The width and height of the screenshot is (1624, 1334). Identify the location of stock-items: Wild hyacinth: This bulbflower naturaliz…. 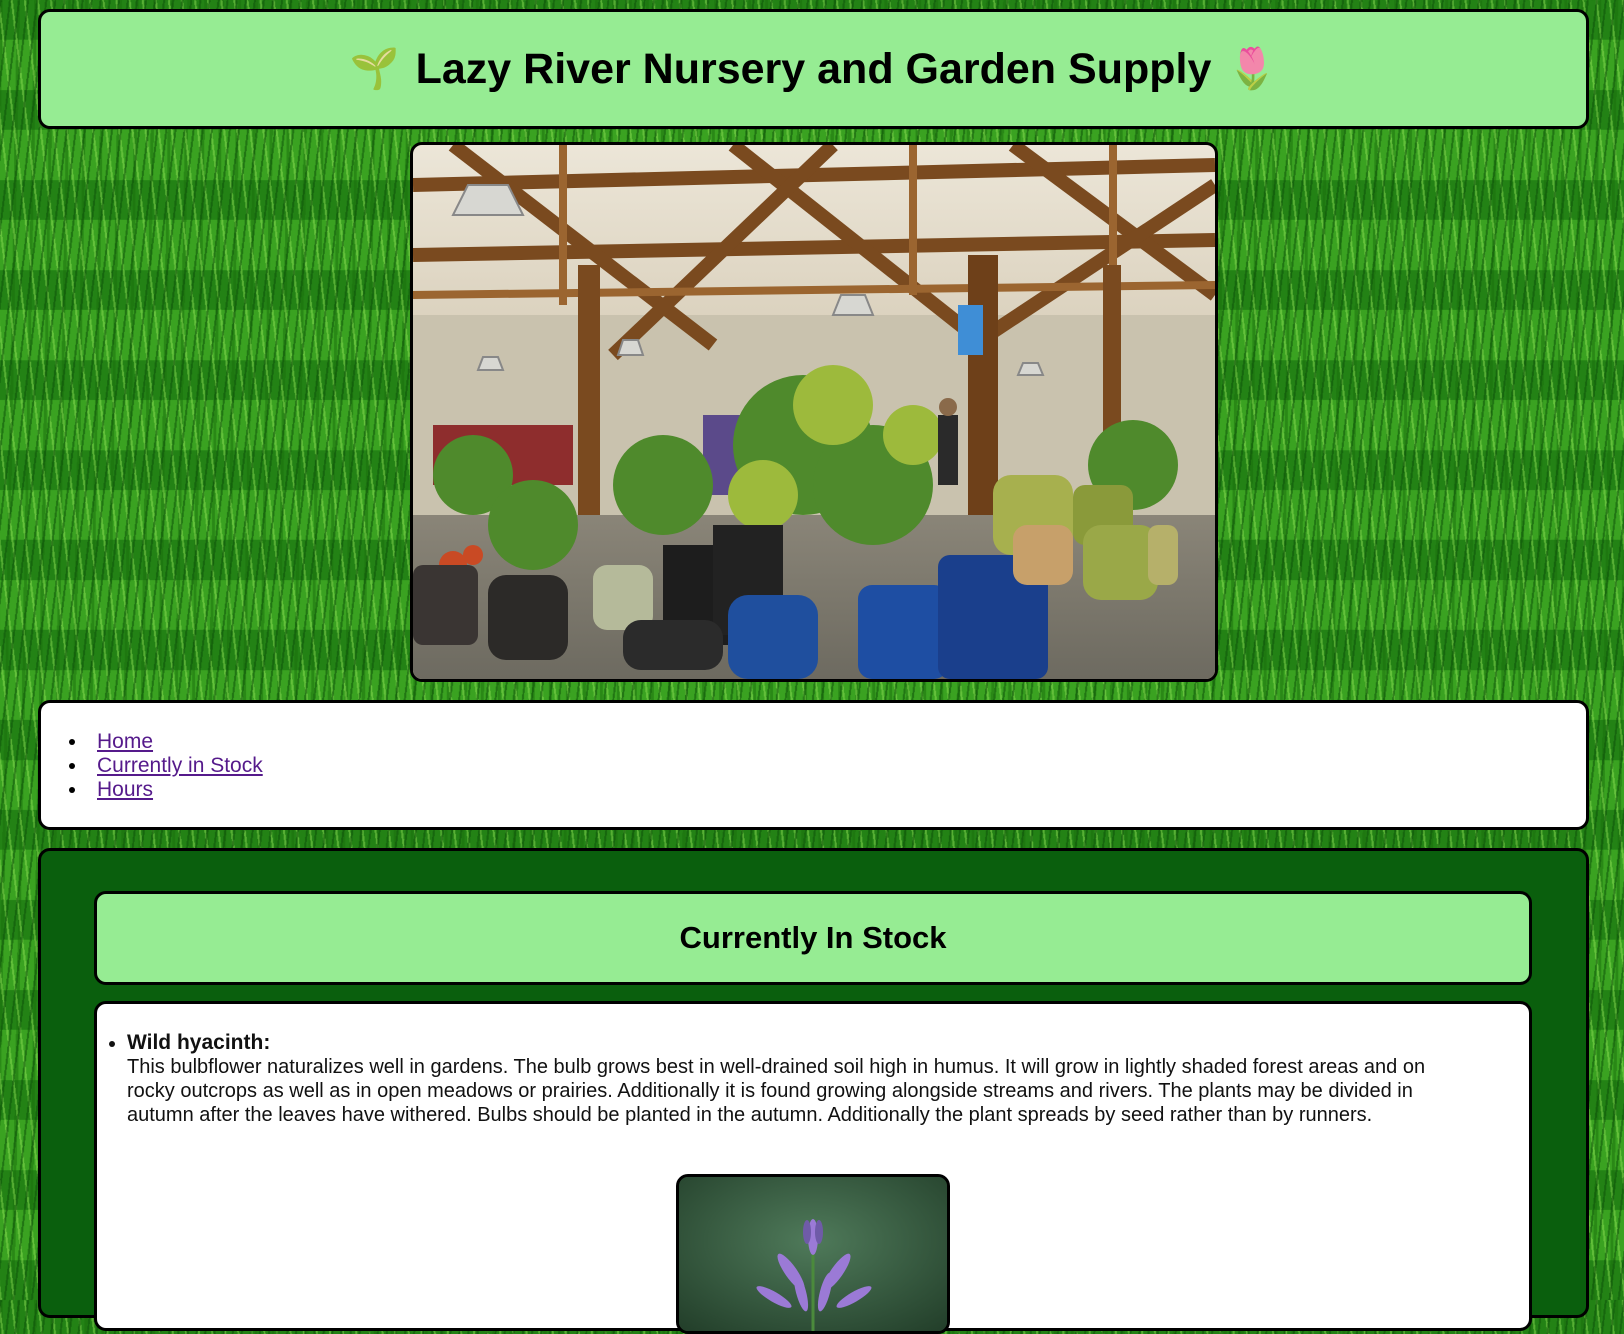
(782, 1079).